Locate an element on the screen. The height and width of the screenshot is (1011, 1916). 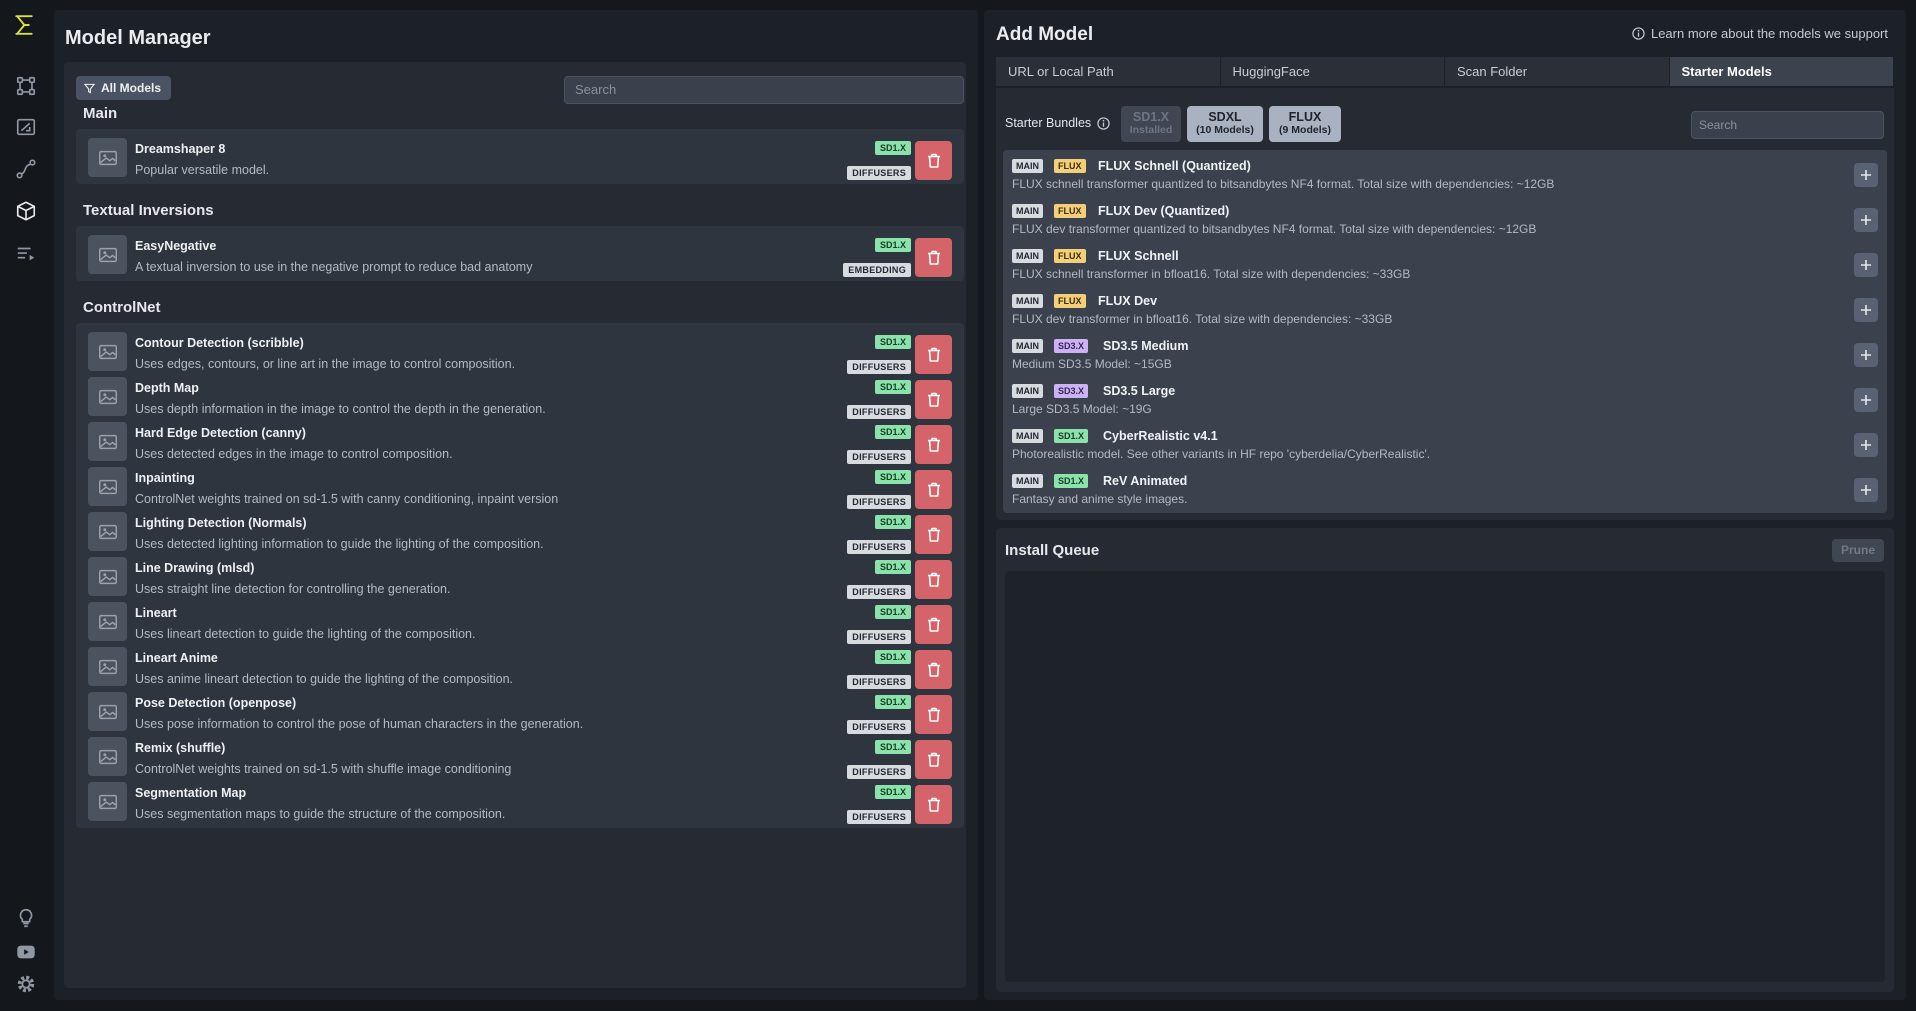
add-model-title: Add Model is located at coordinates (1045, 34).